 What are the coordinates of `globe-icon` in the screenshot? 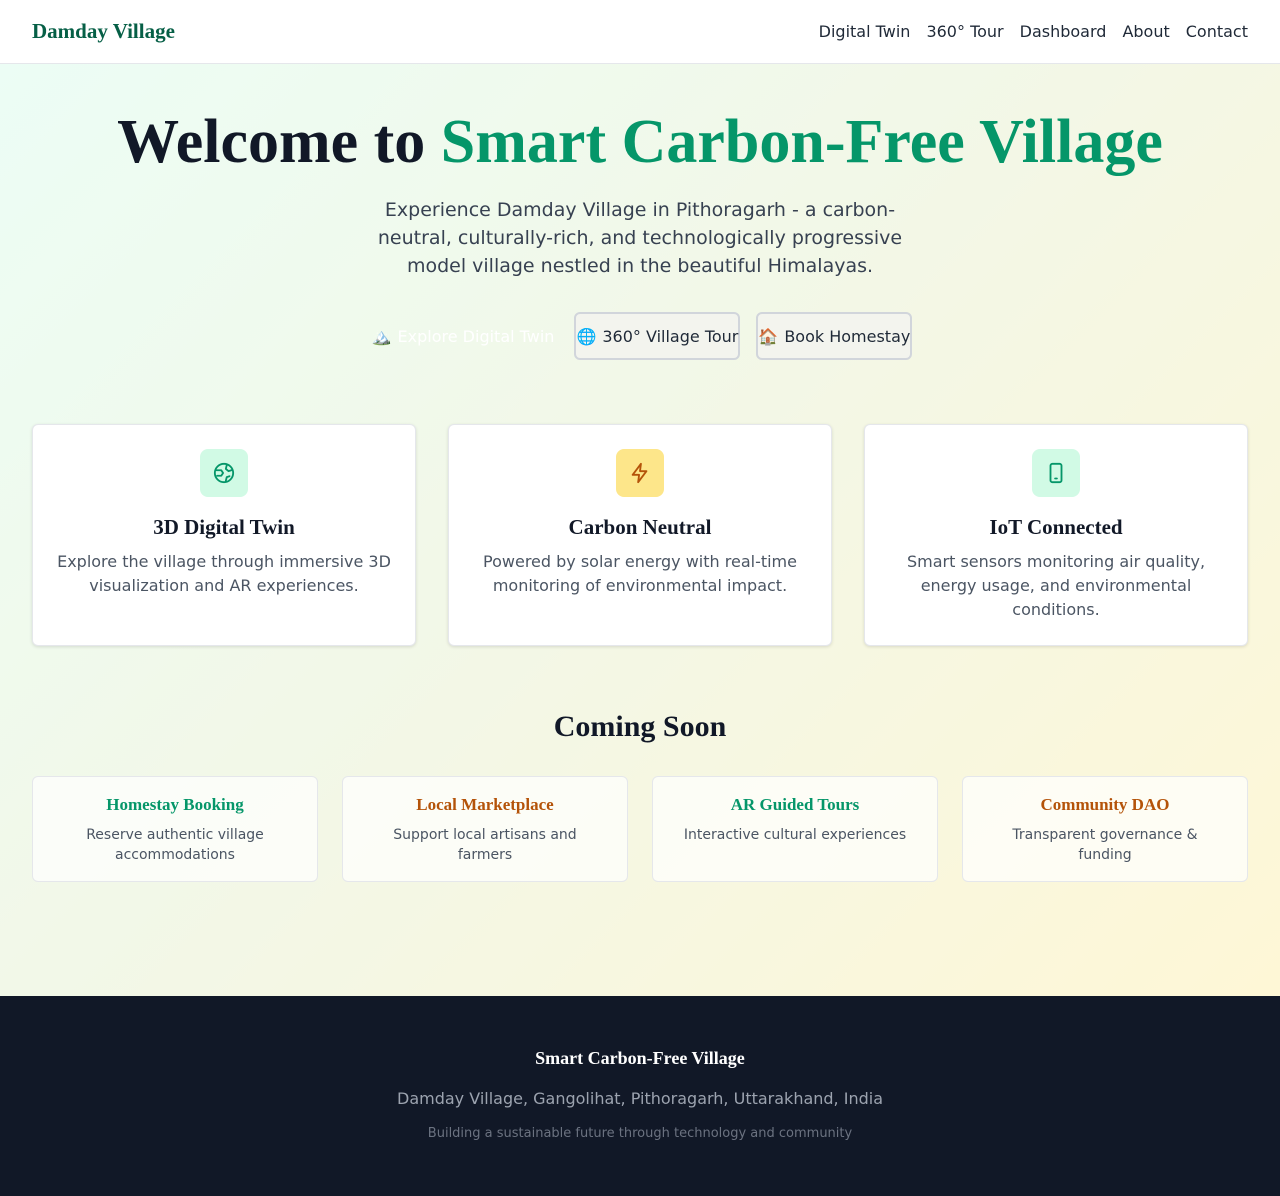 It's located at (224, 473).